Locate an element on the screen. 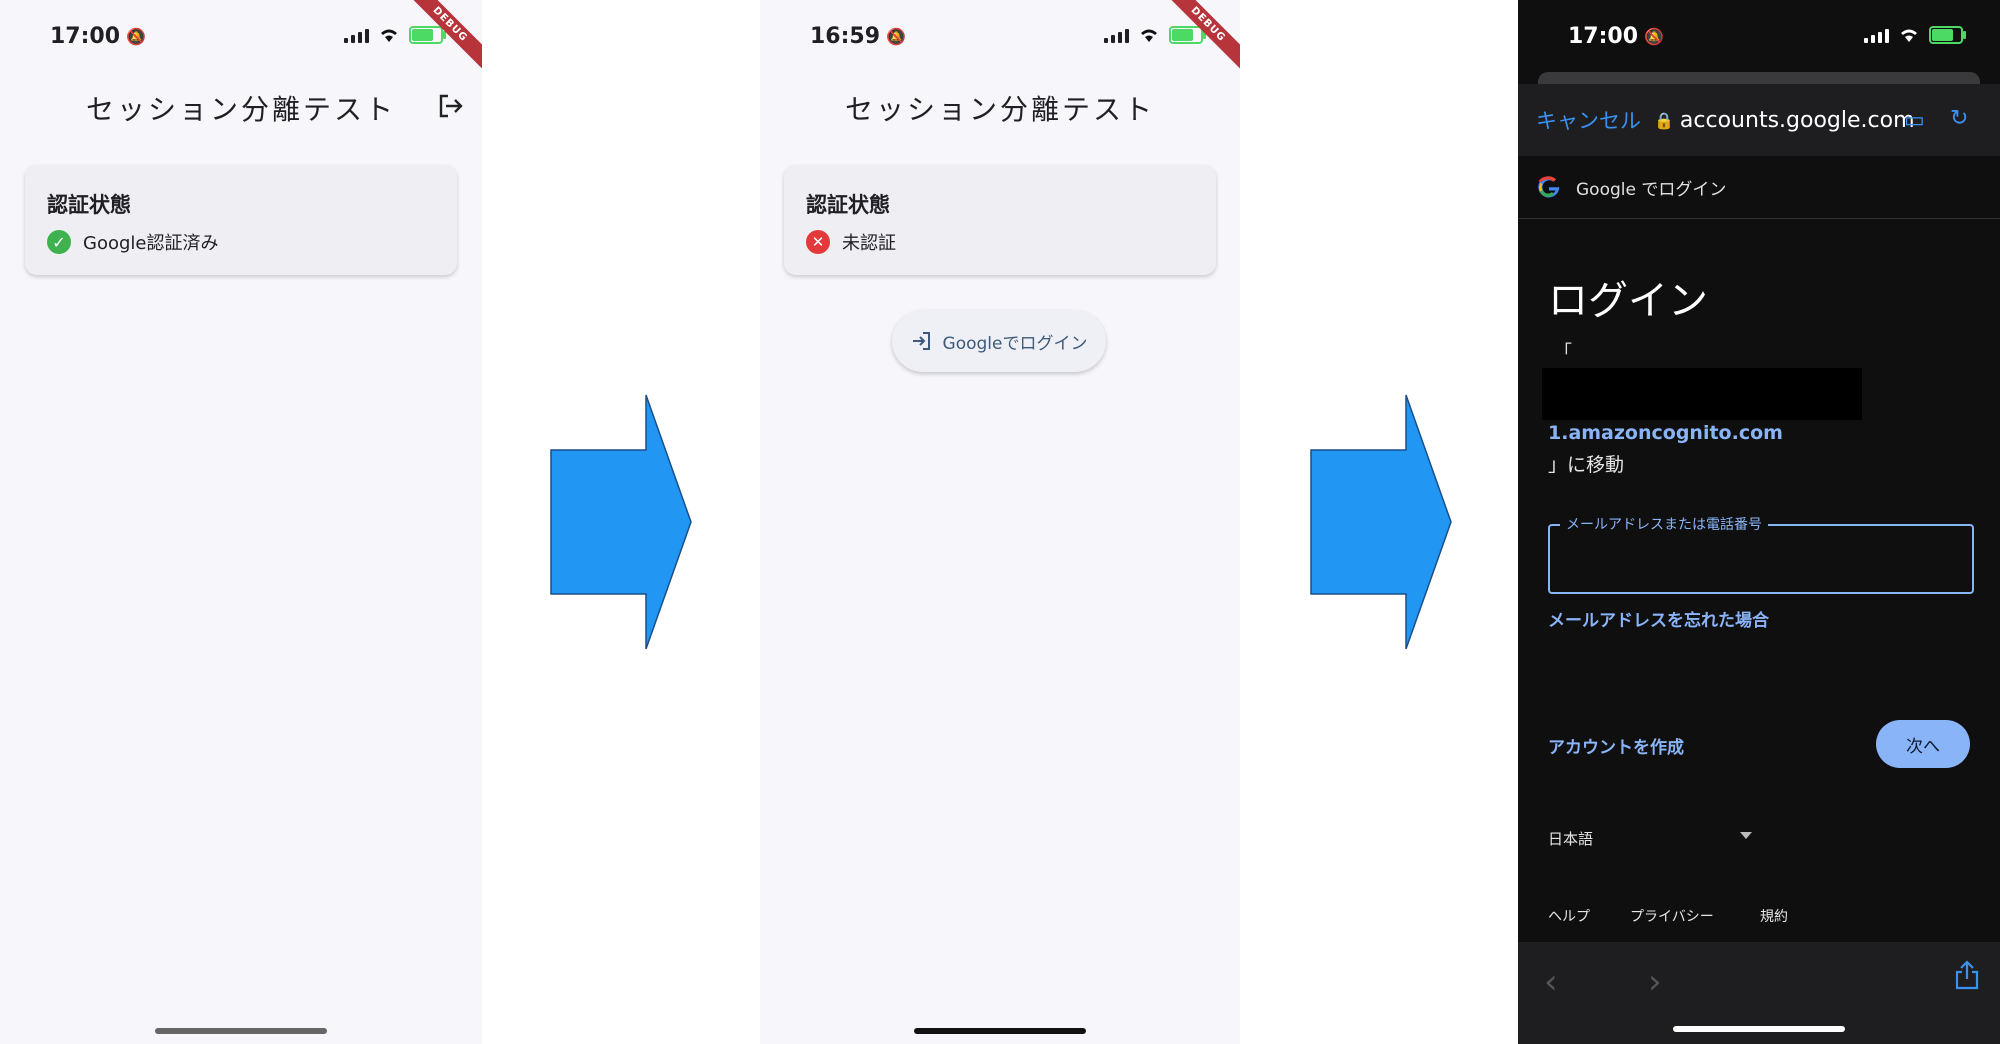 The width and height of the screenshot is (2000, 1044). check-circle-icon: ✓ is located at coordinates (59, 242).